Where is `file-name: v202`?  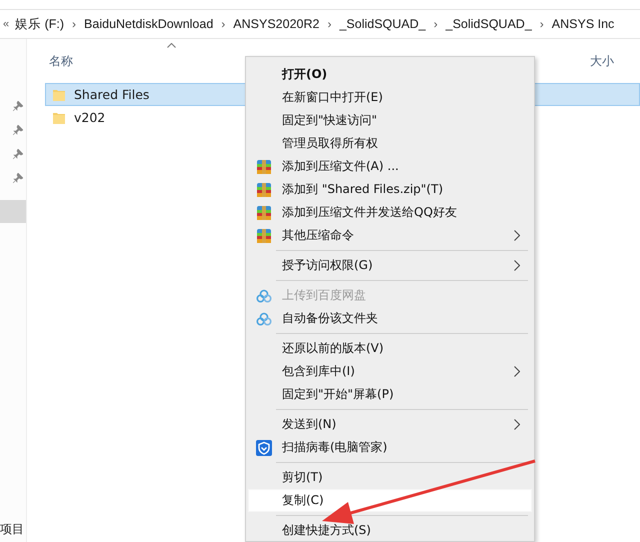 file-name: v202 is located at coordinates (90, 117).